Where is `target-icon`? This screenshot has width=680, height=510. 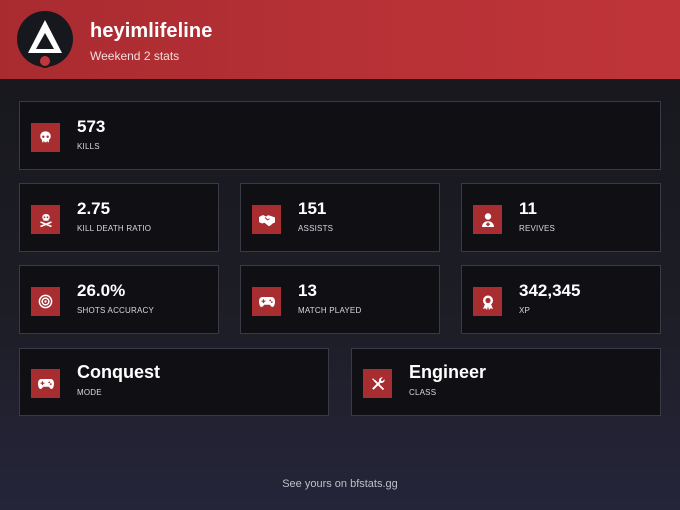
target-icon is located at coordinates (45, 301).